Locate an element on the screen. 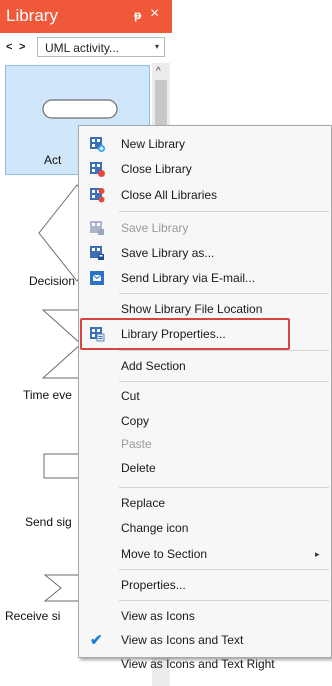 Image resolution: width=332 pixels, height=686 pixels. activity-shape-icon is located at coordinates (80, 109).